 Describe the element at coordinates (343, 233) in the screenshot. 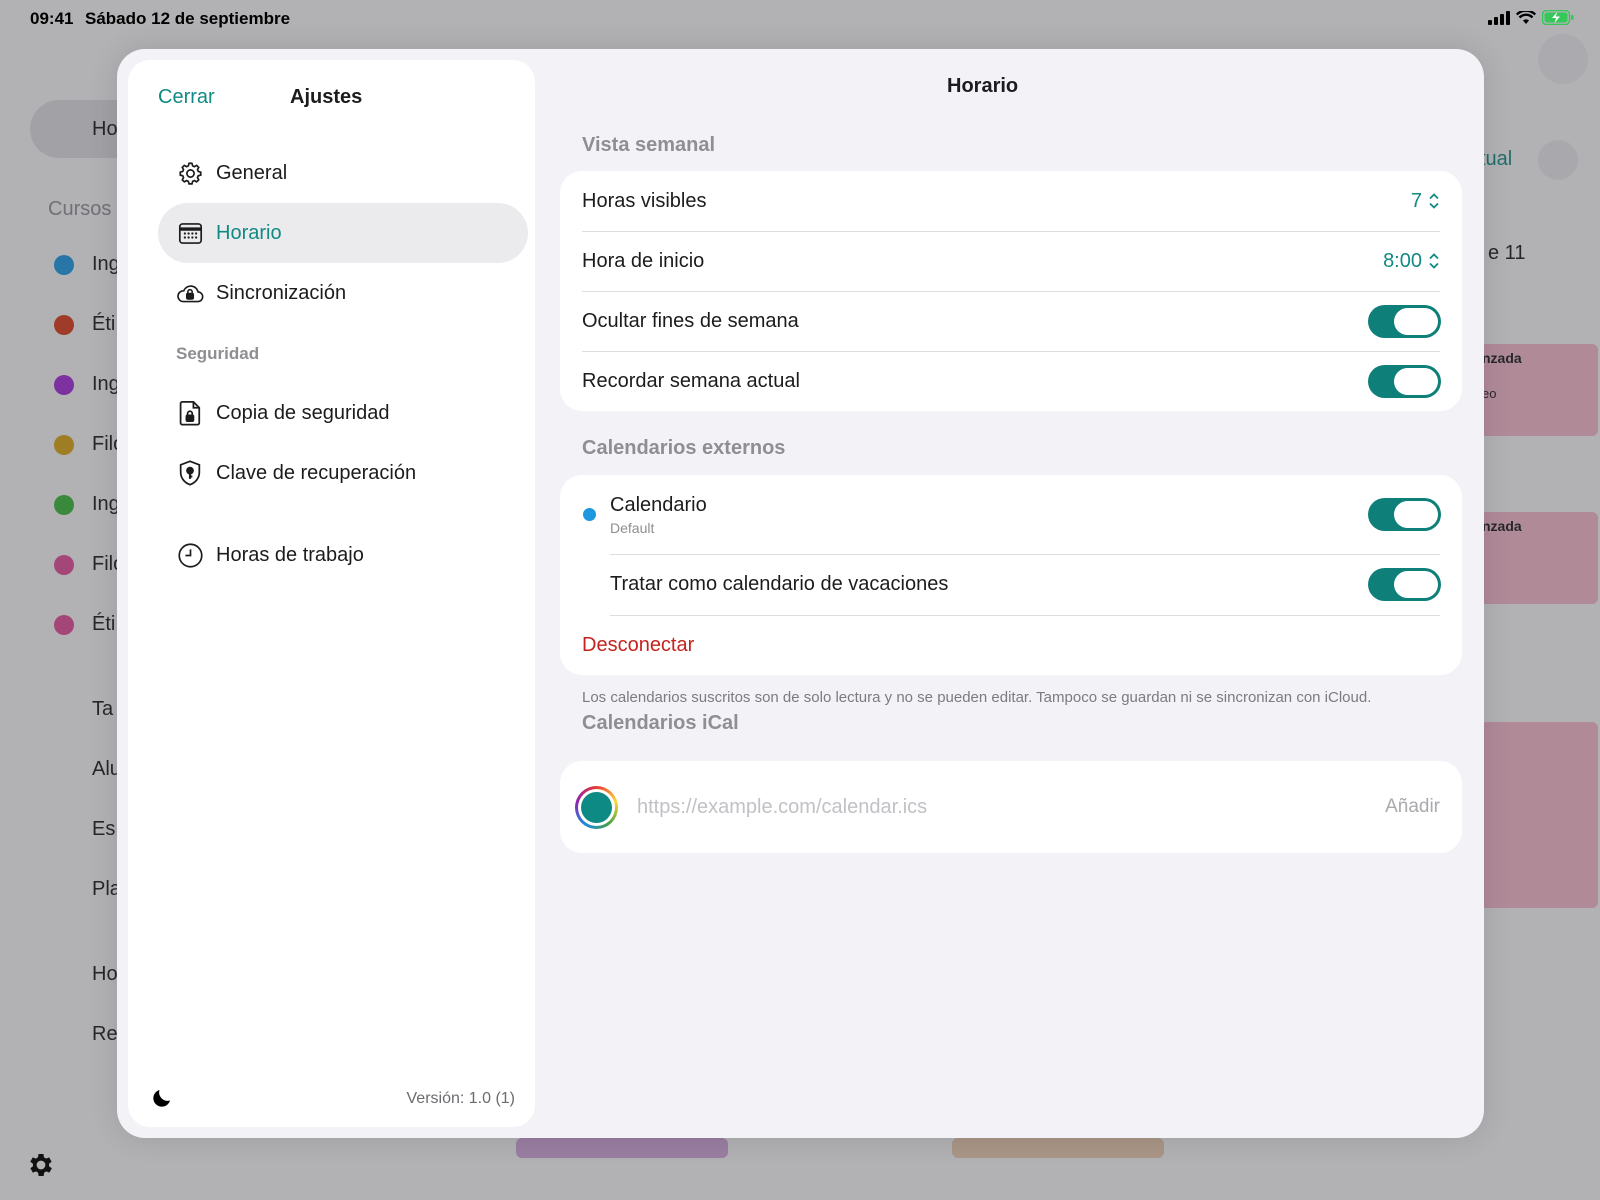

I see `nav-item-horario: Horario` at that location.